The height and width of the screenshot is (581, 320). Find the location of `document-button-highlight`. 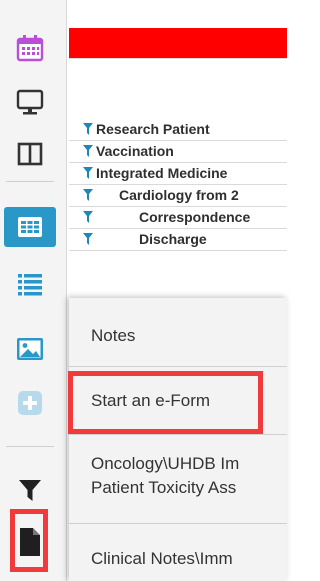

document-button-highlight is located at coordinates (29, 540).